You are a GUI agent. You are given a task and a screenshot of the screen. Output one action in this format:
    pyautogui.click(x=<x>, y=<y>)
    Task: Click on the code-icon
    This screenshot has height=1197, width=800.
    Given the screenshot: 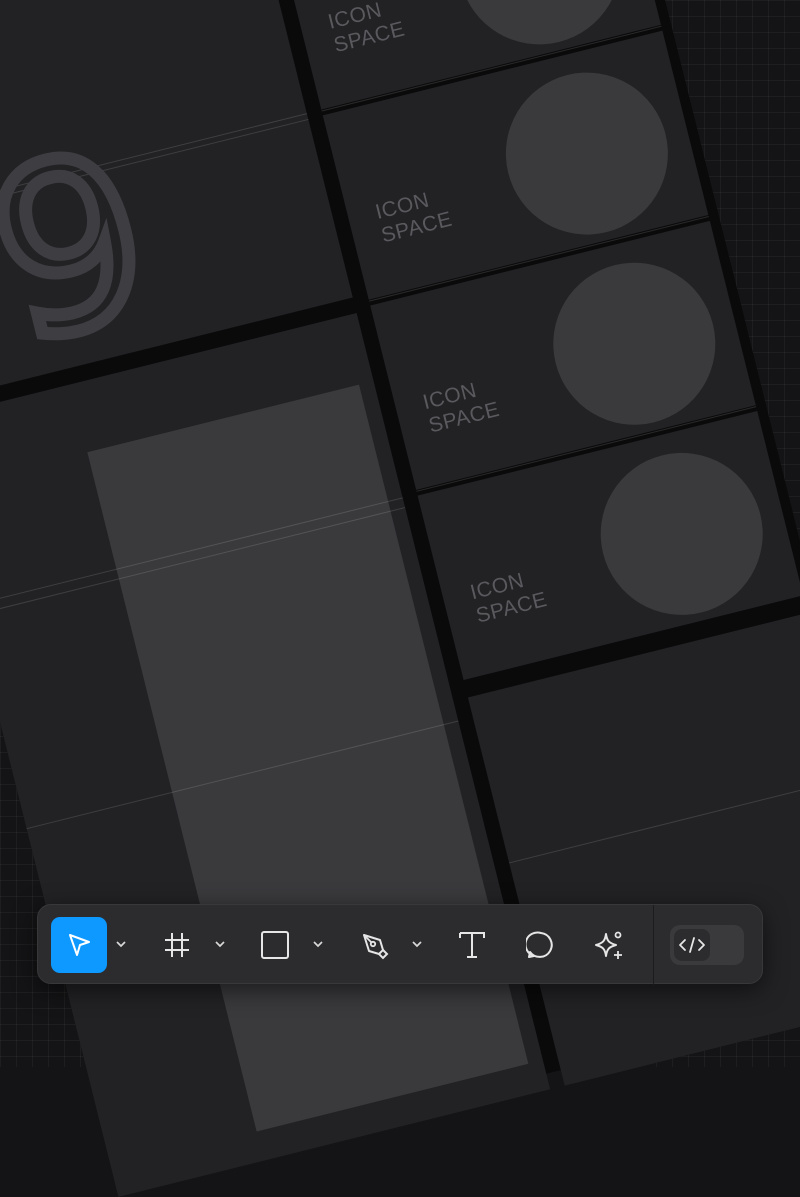 What is the action you would take?
    pyautogui.click(x=692, y=945)
    